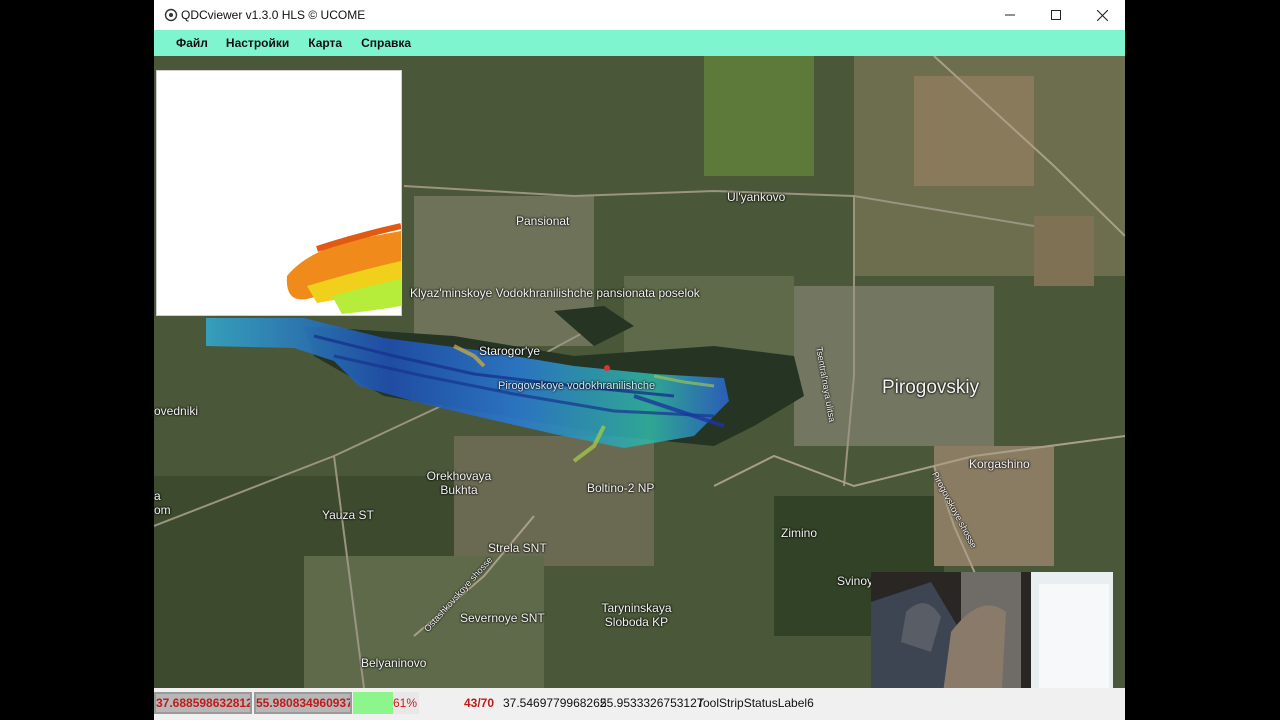 This screenshot has height=720, width=1280. I want to click on menu-help: Справка, so click(386, 43).